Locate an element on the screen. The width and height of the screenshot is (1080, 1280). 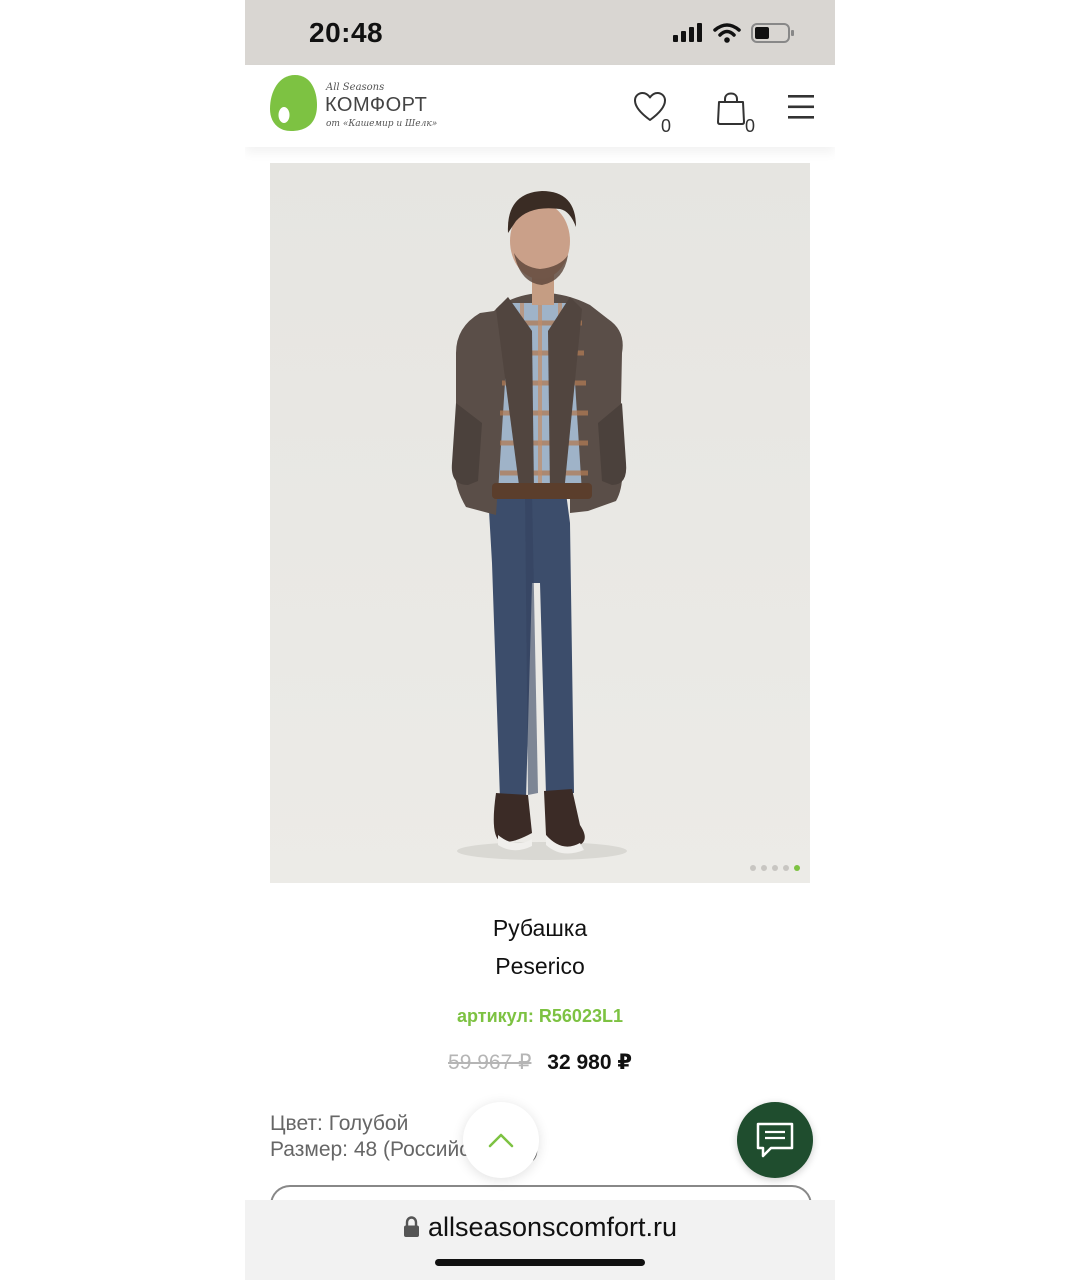
menu-button is located at coordinates (801, 109).